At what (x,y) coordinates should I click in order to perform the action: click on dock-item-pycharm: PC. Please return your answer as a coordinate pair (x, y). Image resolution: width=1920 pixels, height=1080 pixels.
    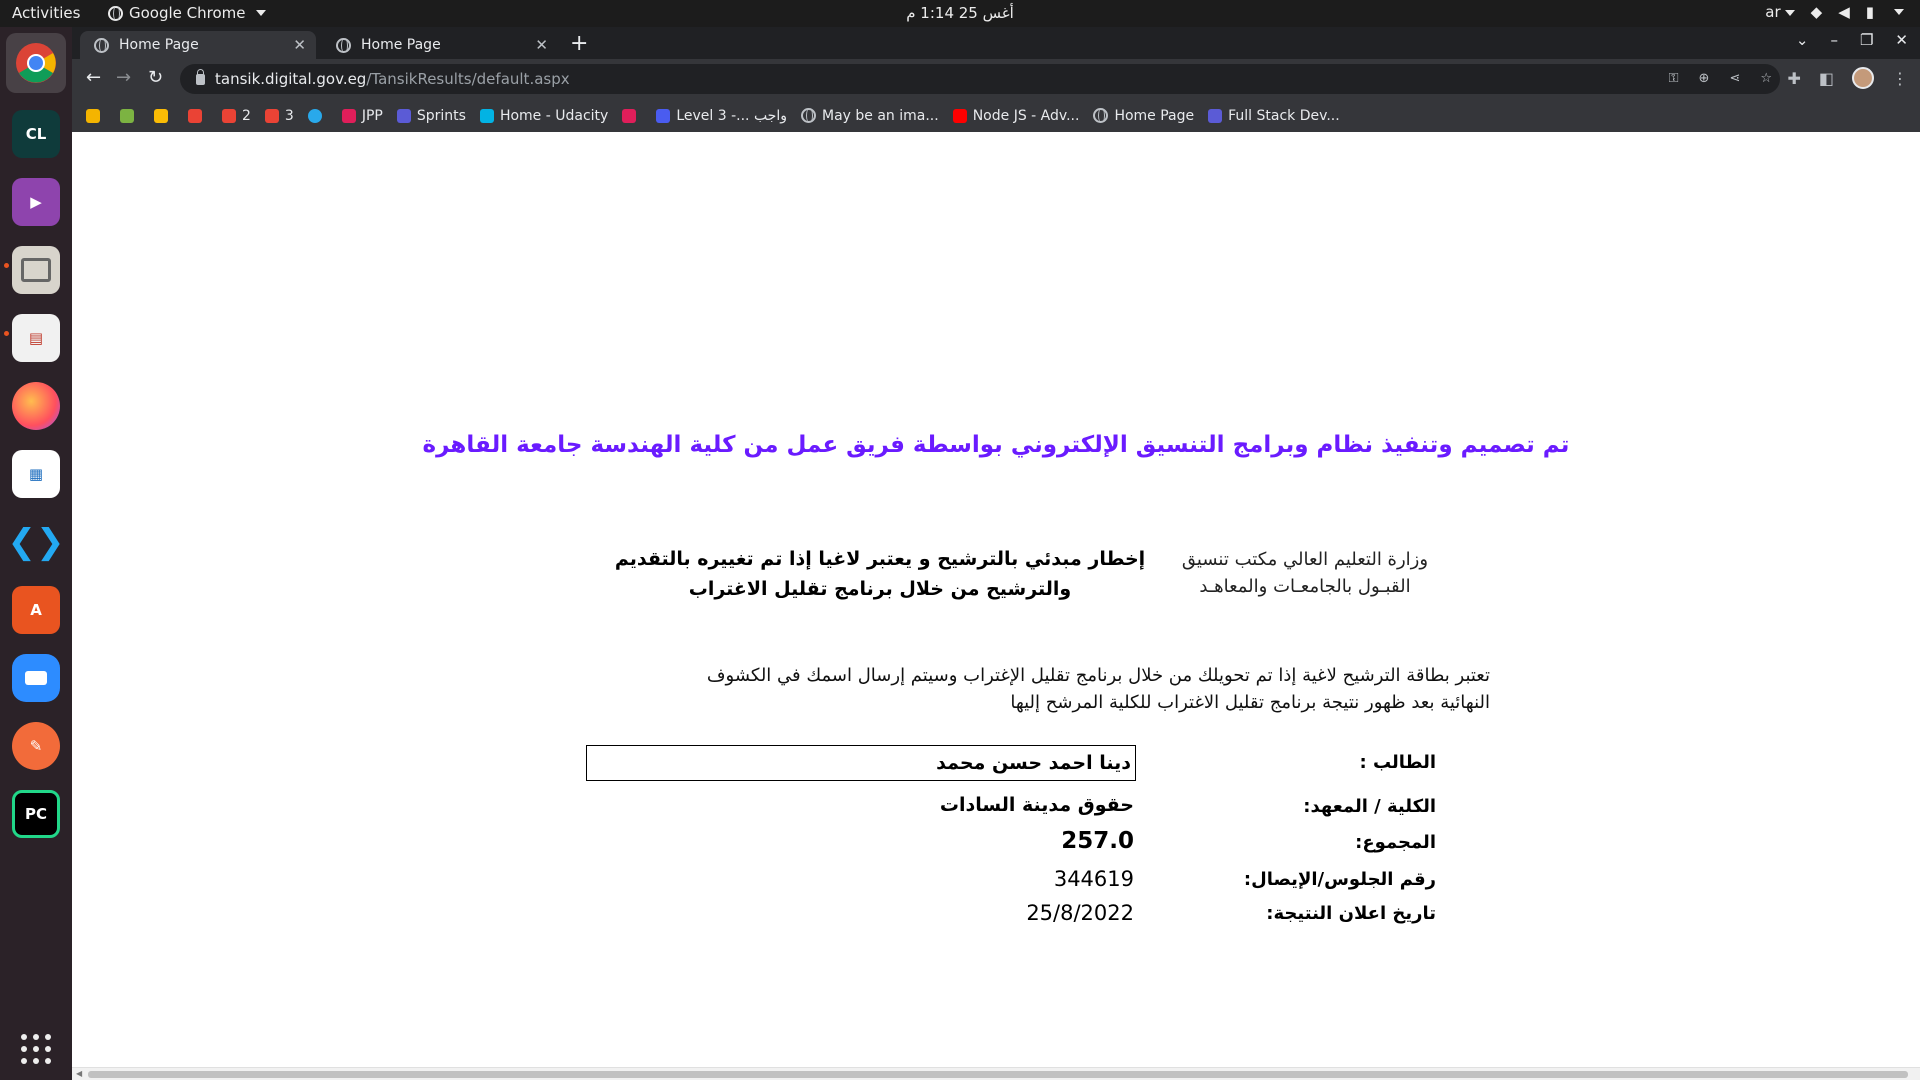
    Looking at the image, I should click on (36, 814).